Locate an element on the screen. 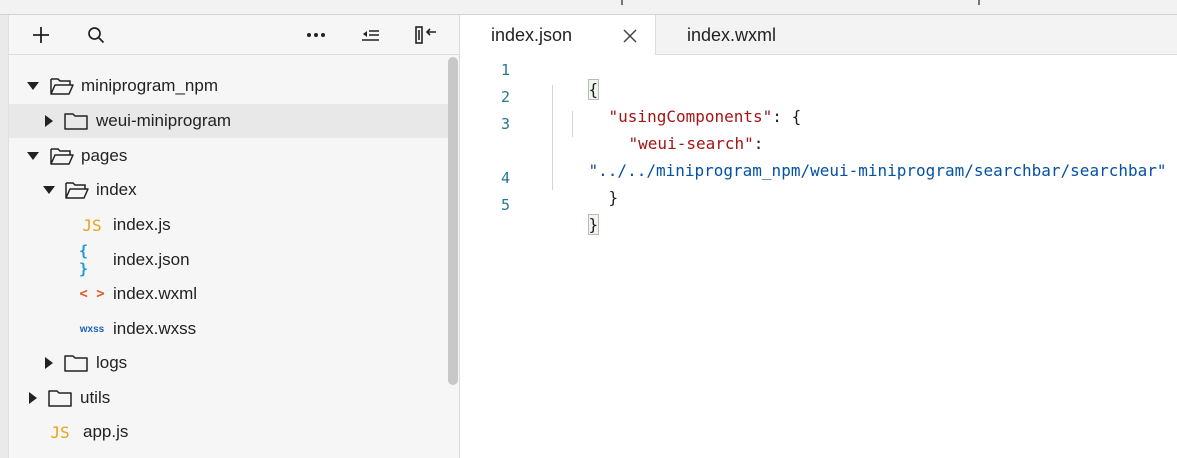 The width and height of the screenshot is (1177, 458). line-number: 5 is located at coordinates (505, 205).